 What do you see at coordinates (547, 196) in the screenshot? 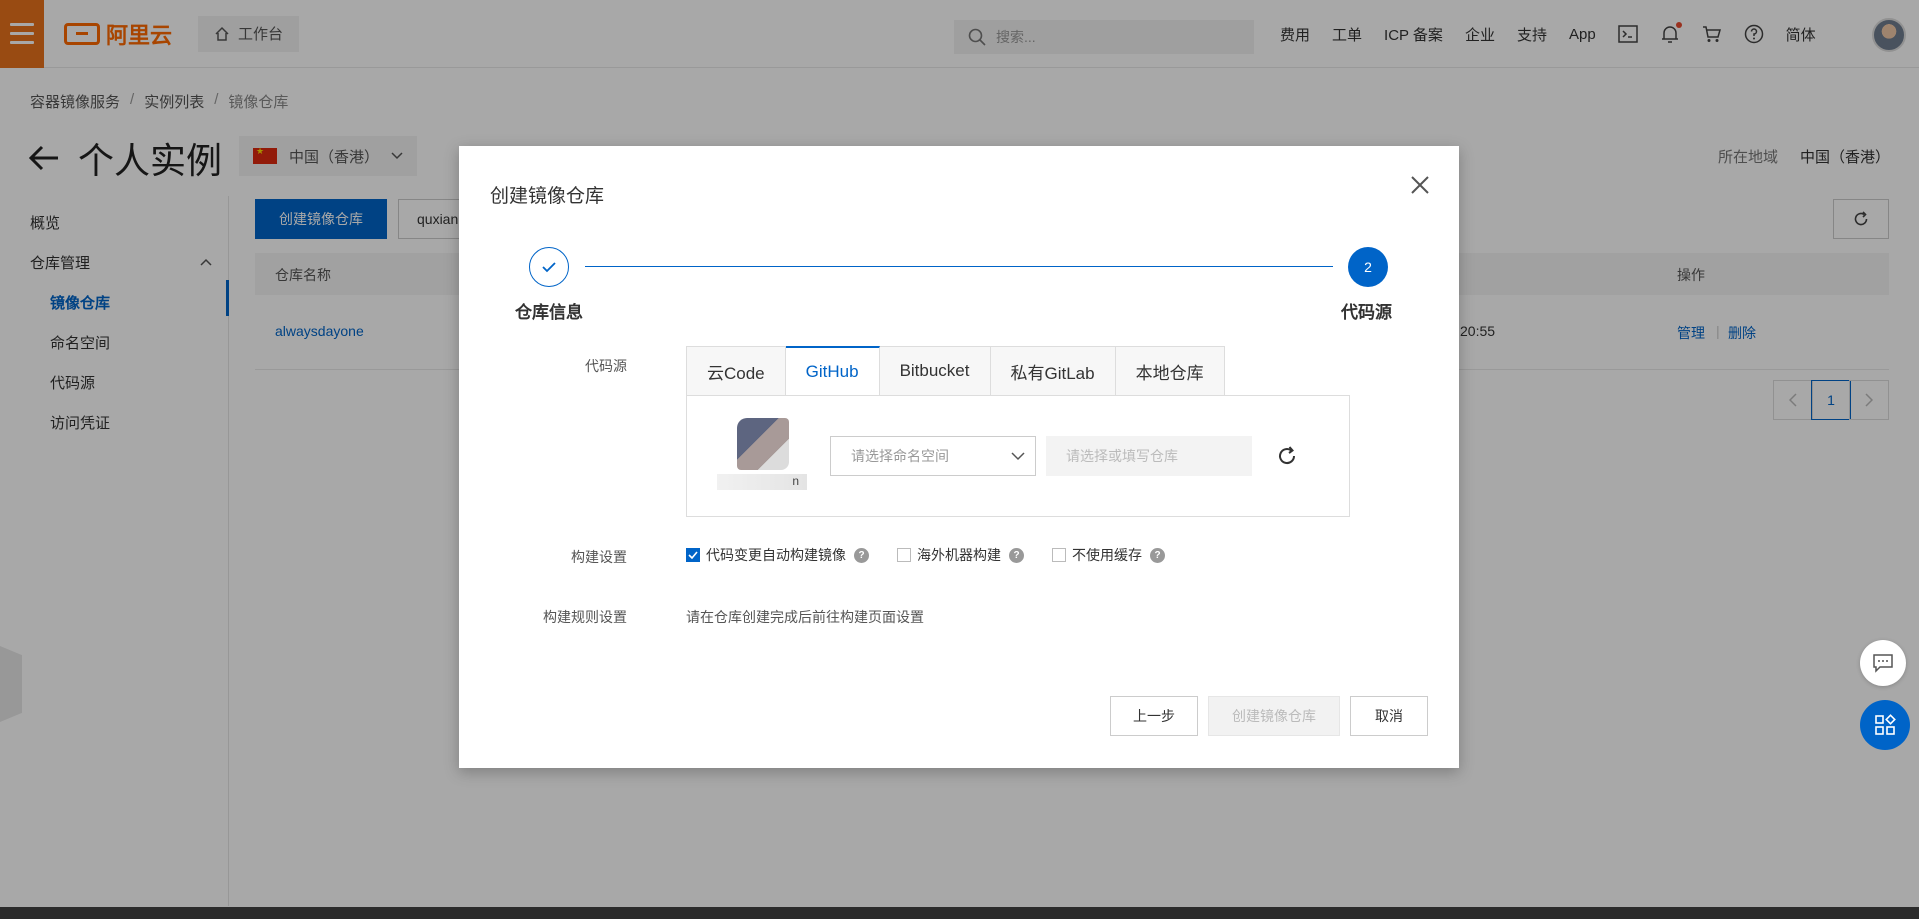
I see `dialog-title: 创建镜像仓库` at bounding box center [547, 196].